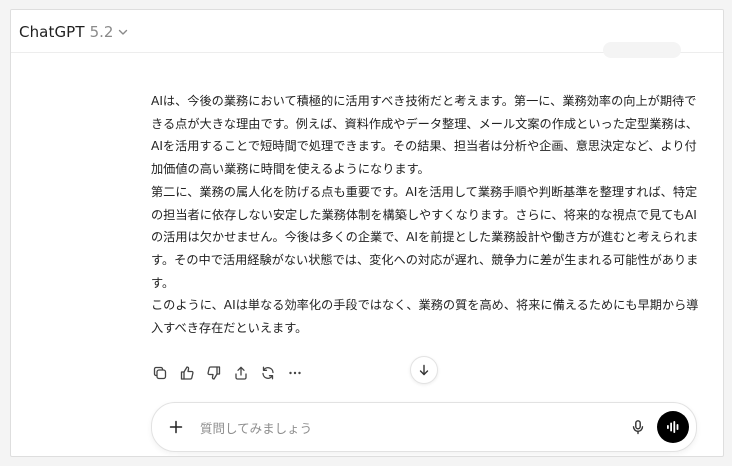 Image resolution: width=732 pixels, height=466 pixels. Describe the element at coordinates (52, 32) in the screenshot. I see `model-name: ChatGPT` at that location.